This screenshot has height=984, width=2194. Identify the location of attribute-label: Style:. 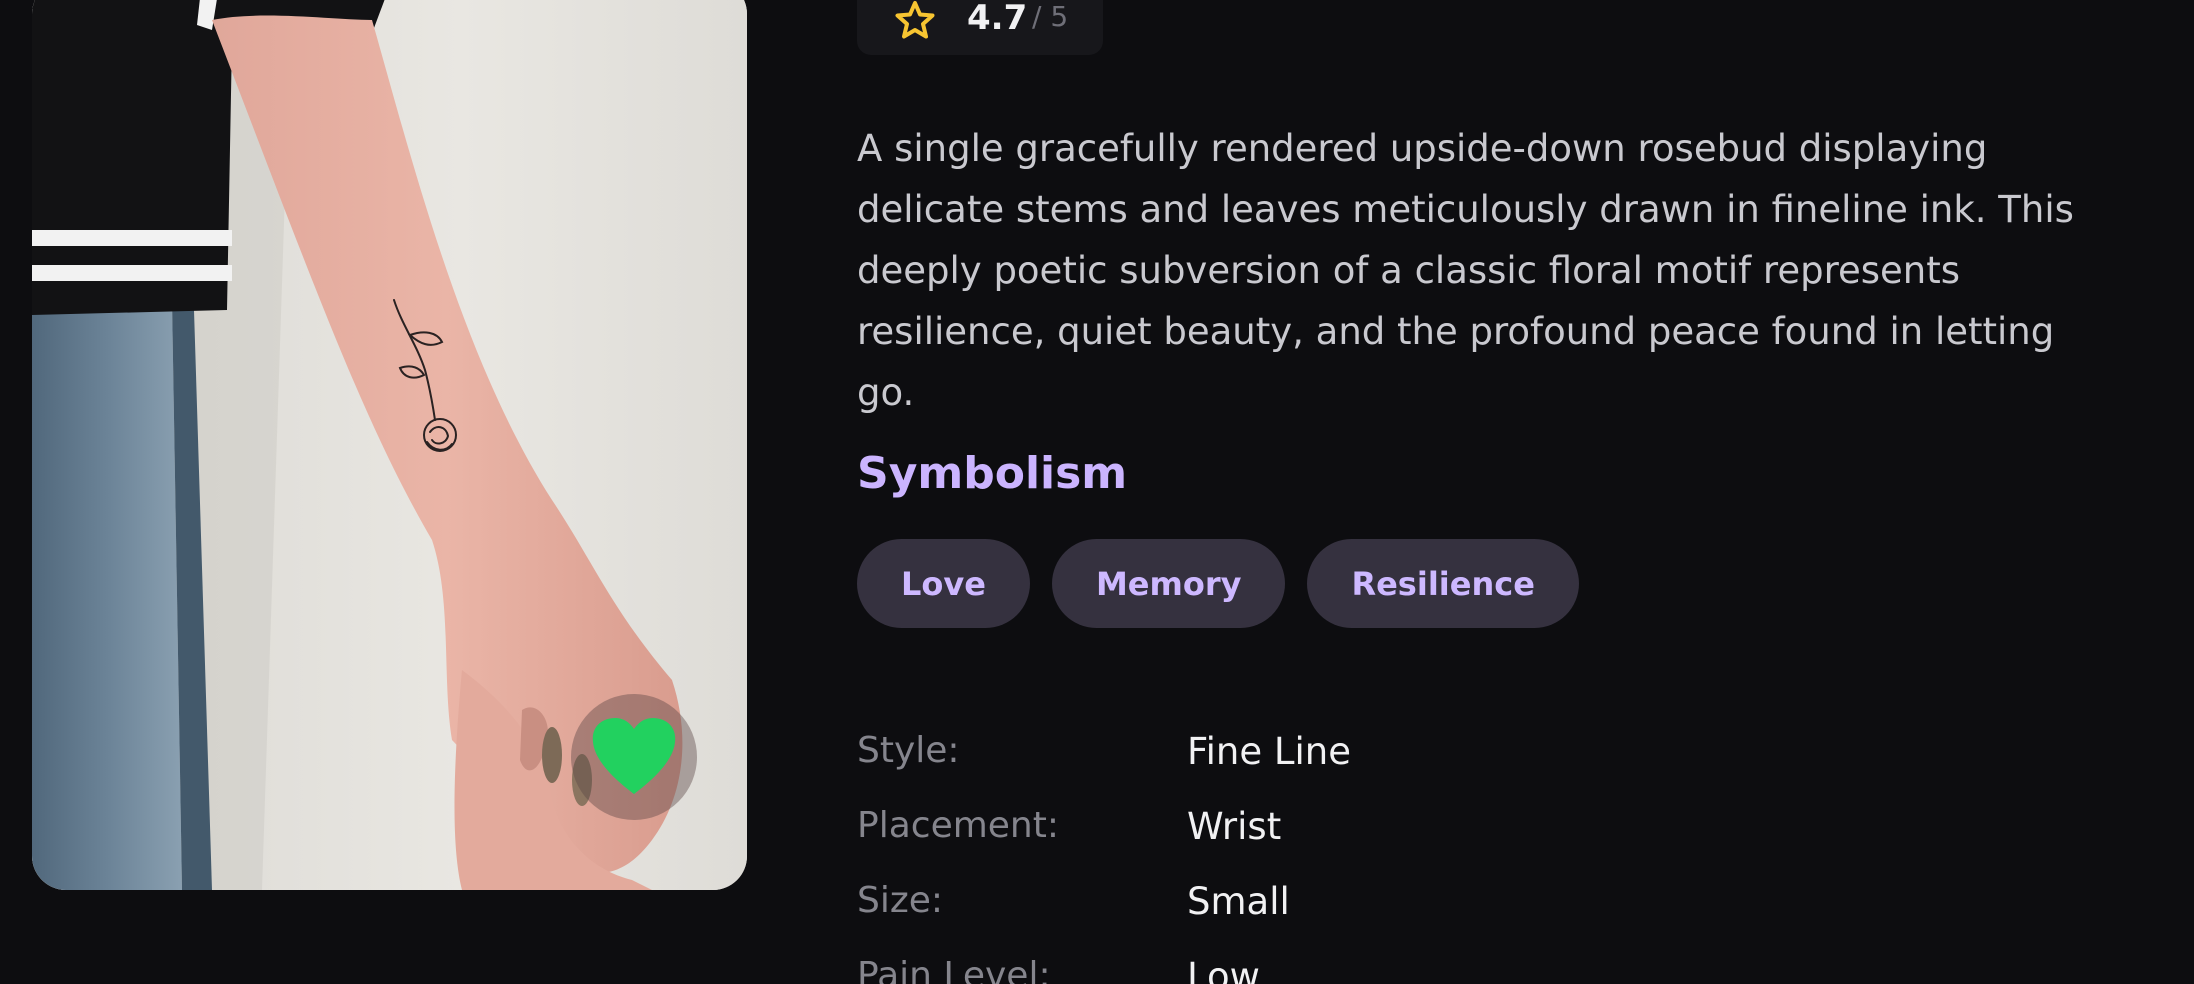
(908, 750).